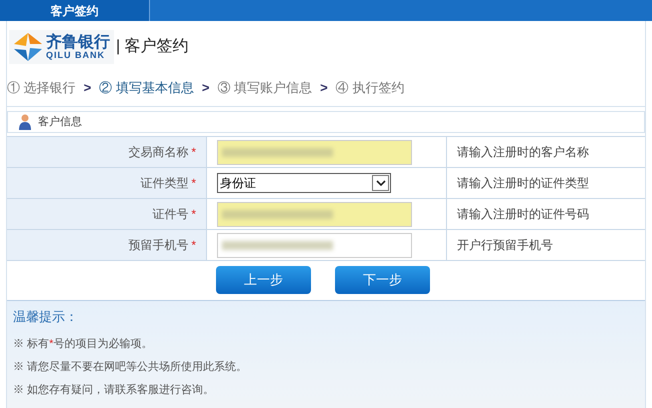  I want to click on field-hint: 请输入注册时的证件号码, so click(523, 214).